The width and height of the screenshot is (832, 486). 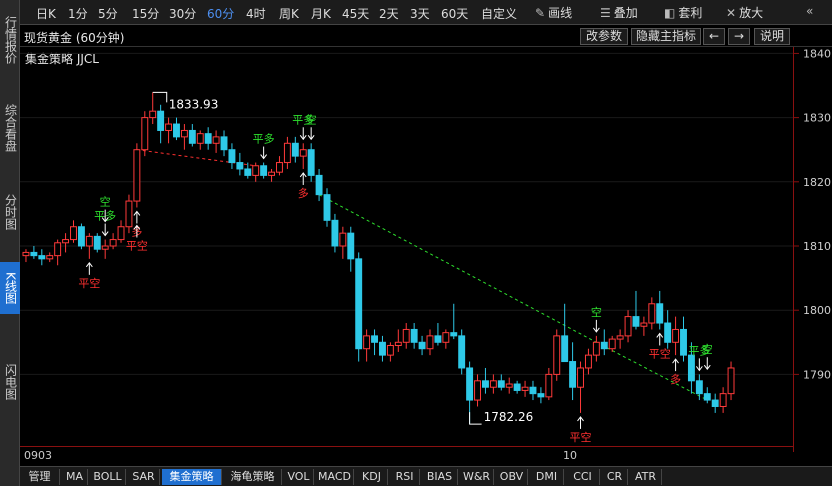 I want to click on tf-custom: 自定义, so click(x=499, y=13).